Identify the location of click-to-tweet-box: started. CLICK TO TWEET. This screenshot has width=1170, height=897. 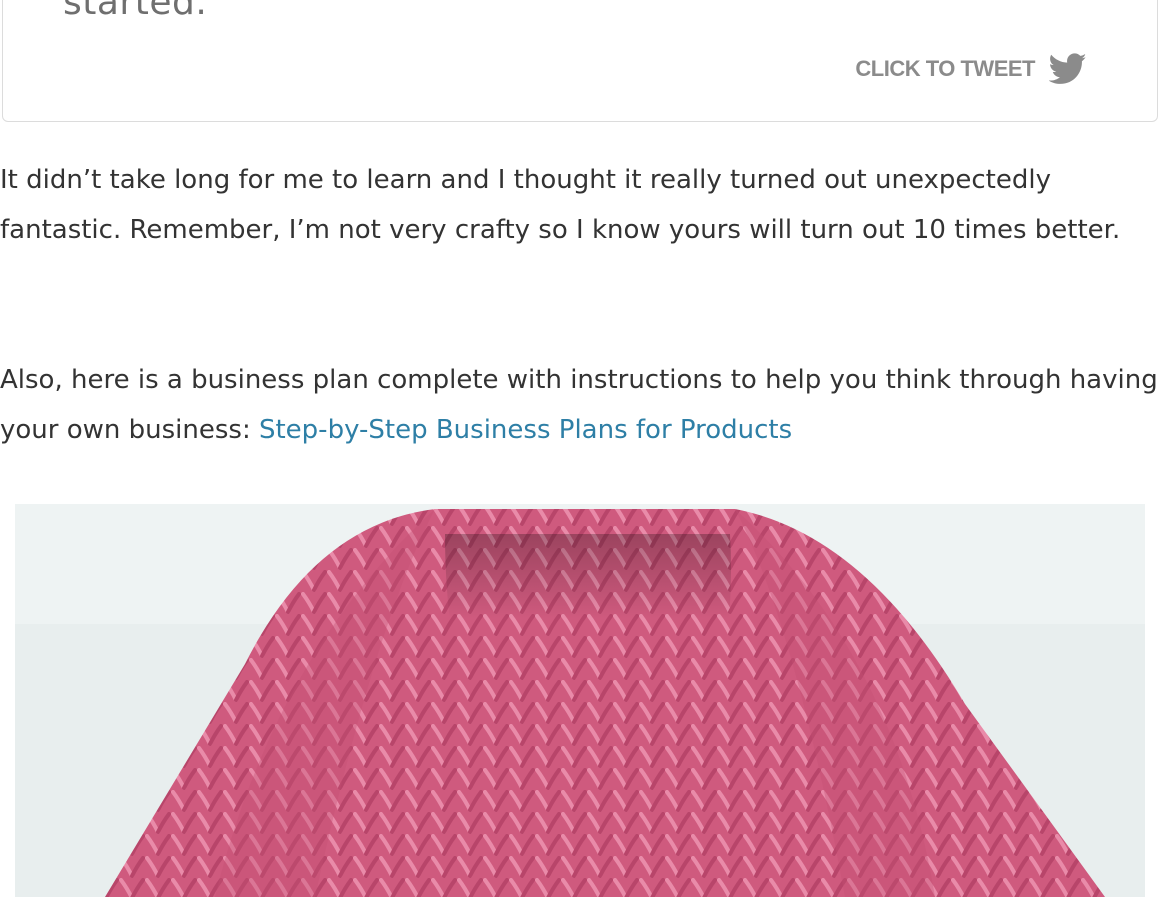
(580, 61).